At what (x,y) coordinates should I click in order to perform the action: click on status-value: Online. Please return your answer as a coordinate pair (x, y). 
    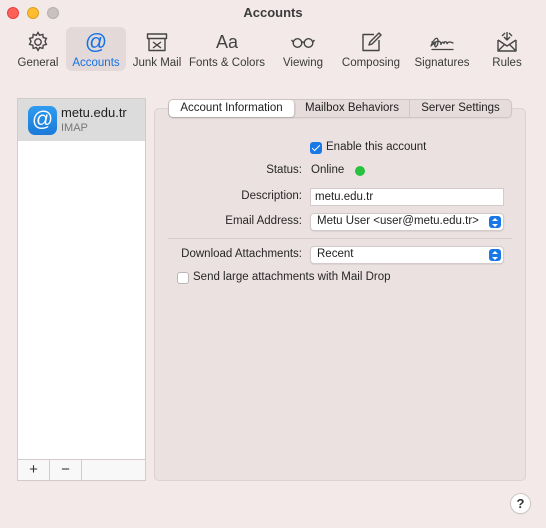
    Looking at the image, I should click on (328, 170).